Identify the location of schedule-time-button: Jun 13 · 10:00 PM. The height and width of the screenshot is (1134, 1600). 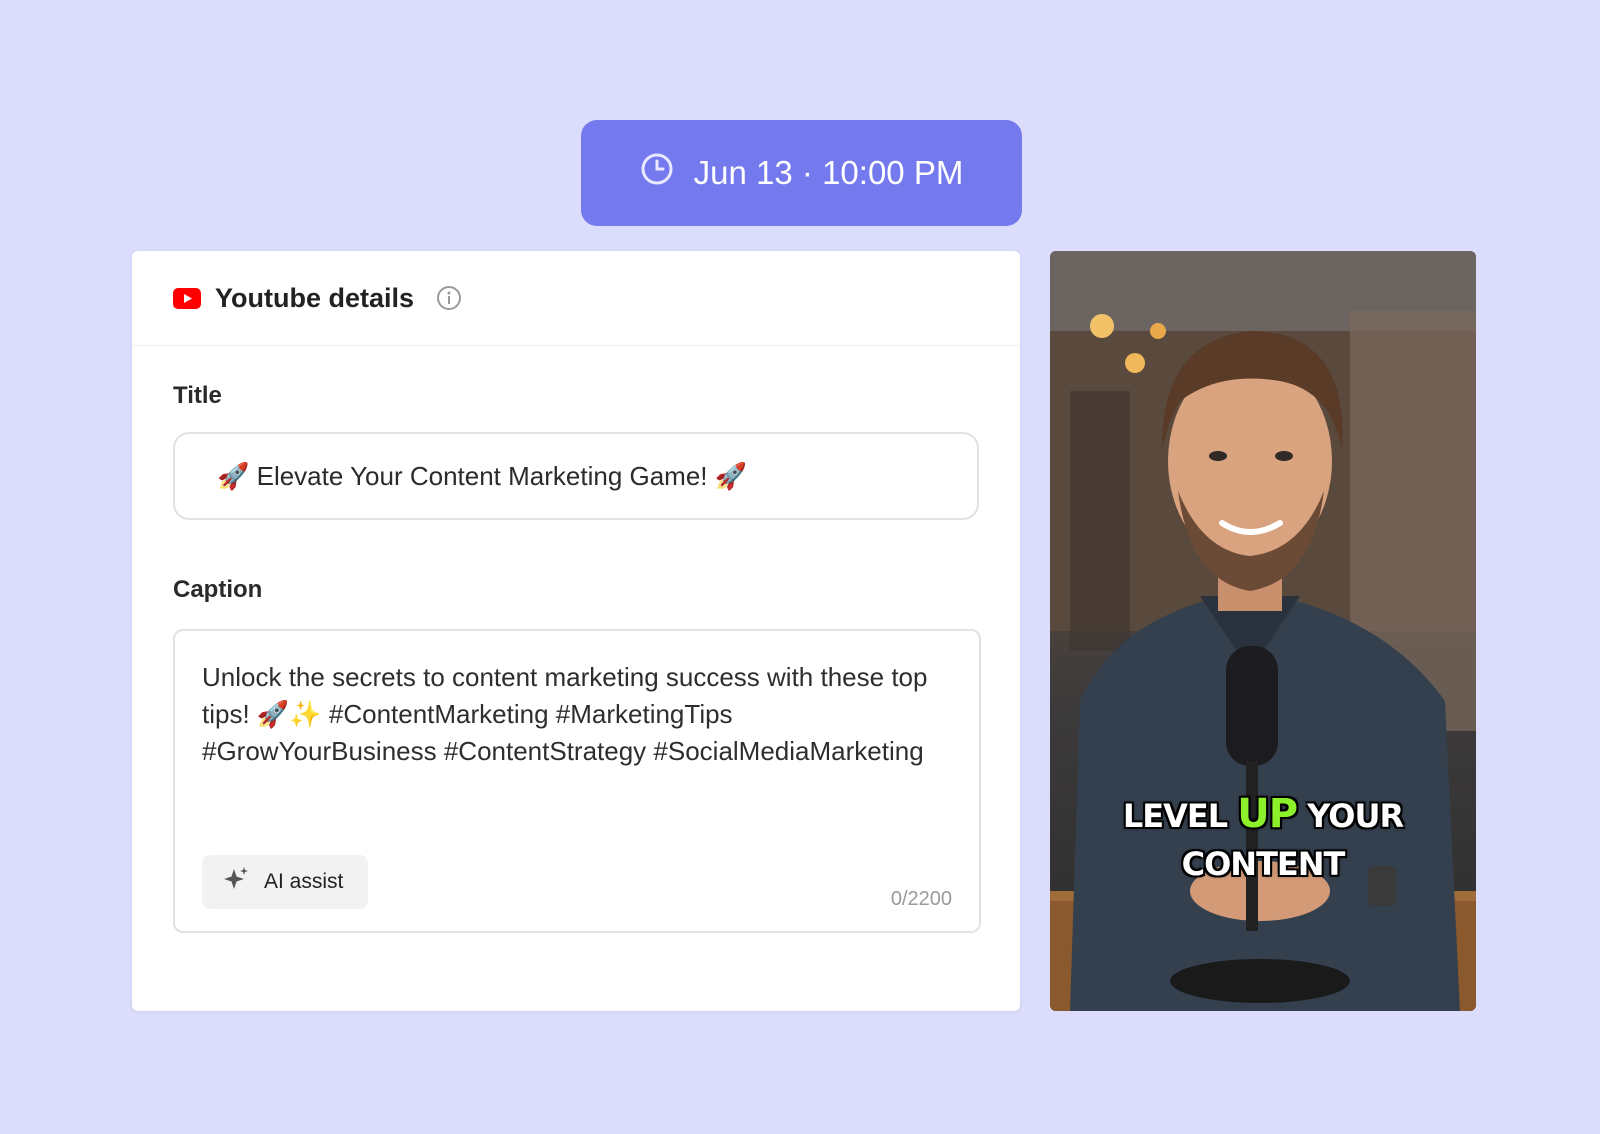
(801, 173).